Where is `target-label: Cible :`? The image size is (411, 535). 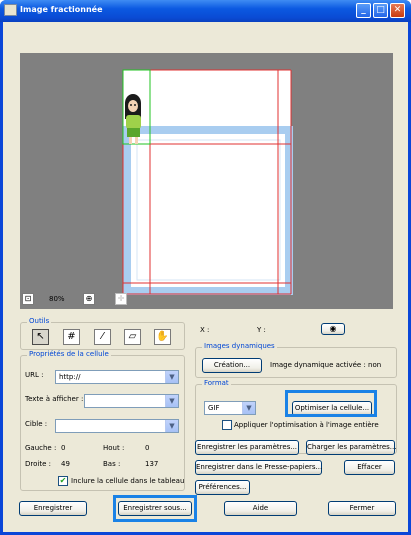 target-label: Cible : is located at coordinates (36, 424).